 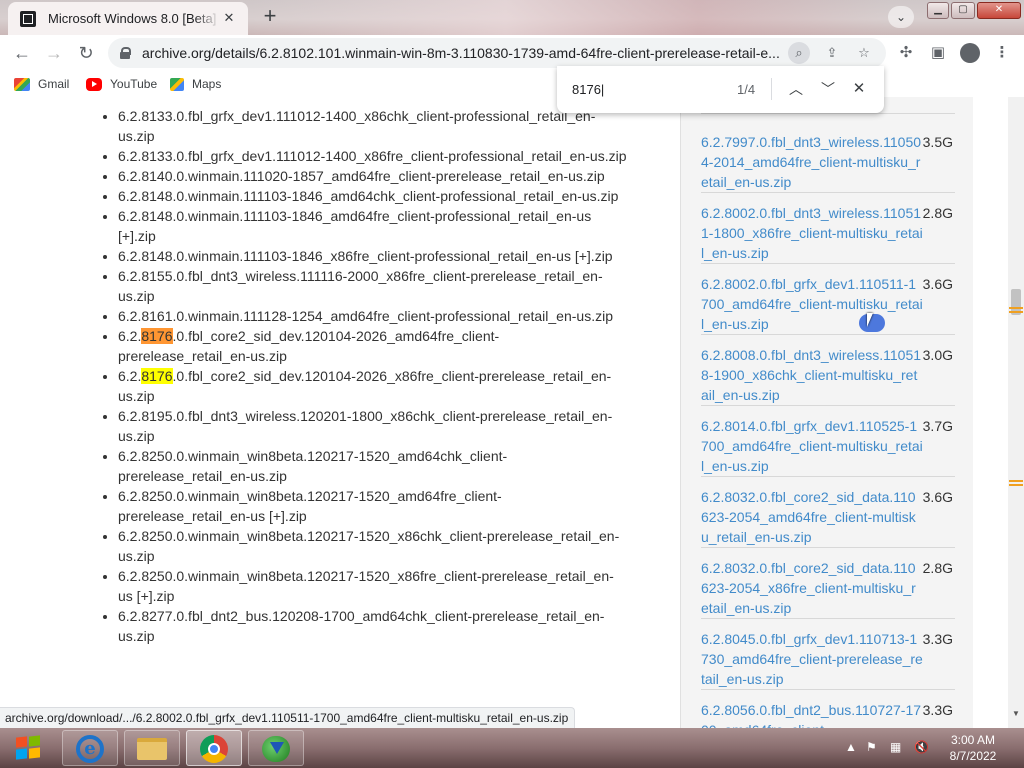 I want to click on share-icon: ⇪, so click(x=832, y=53).